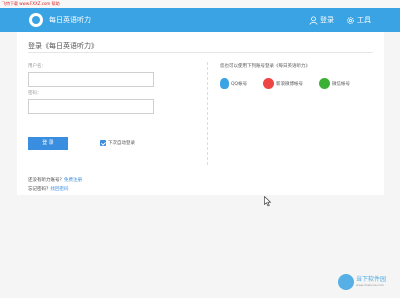  I want to click on corner-watermark-logo: 当下软件园 www.downxia.com, so click(365, 282).